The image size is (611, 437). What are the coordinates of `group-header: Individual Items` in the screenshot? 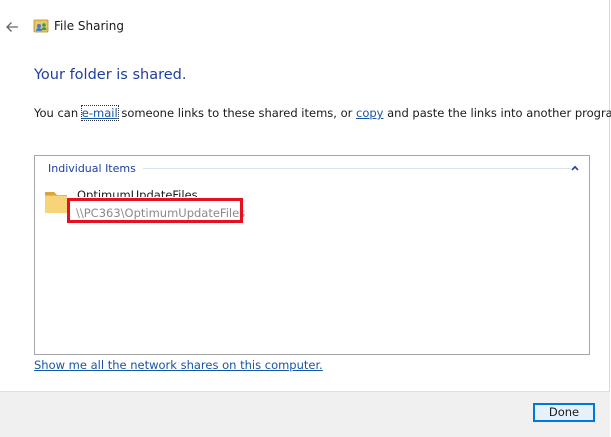 It's located at (312, 166).